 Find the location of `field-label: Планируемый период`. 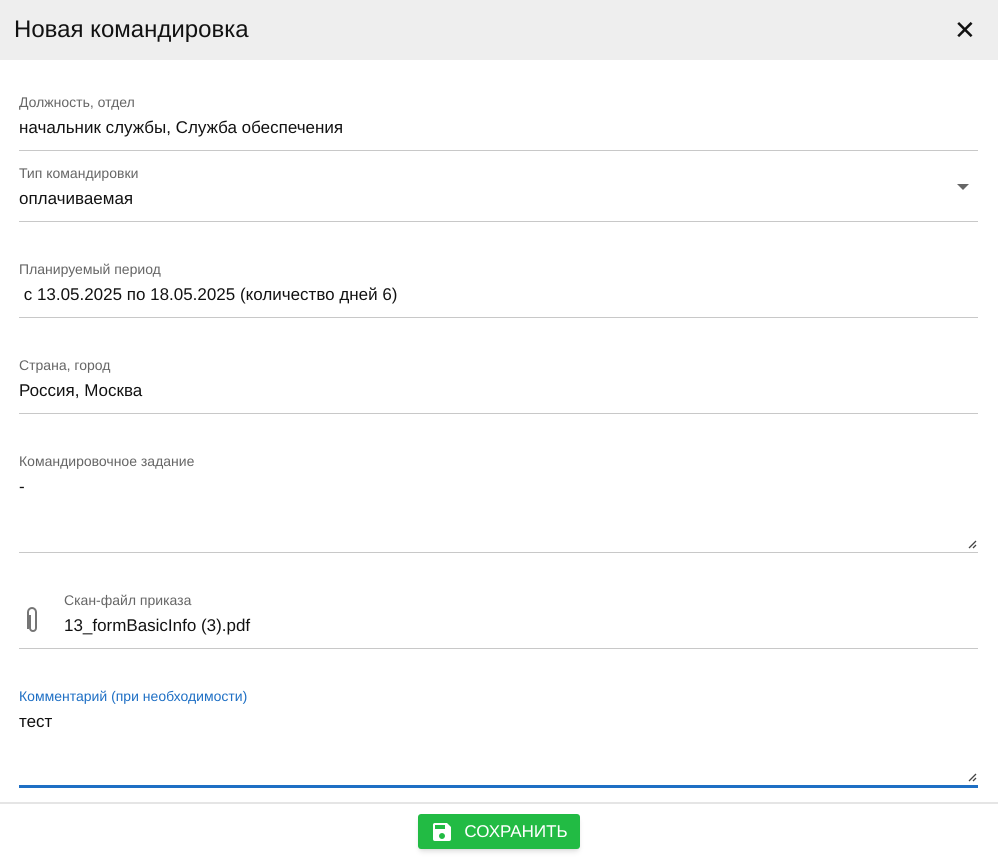

field-label: Планируемый период is located at coordinates (90, 269).